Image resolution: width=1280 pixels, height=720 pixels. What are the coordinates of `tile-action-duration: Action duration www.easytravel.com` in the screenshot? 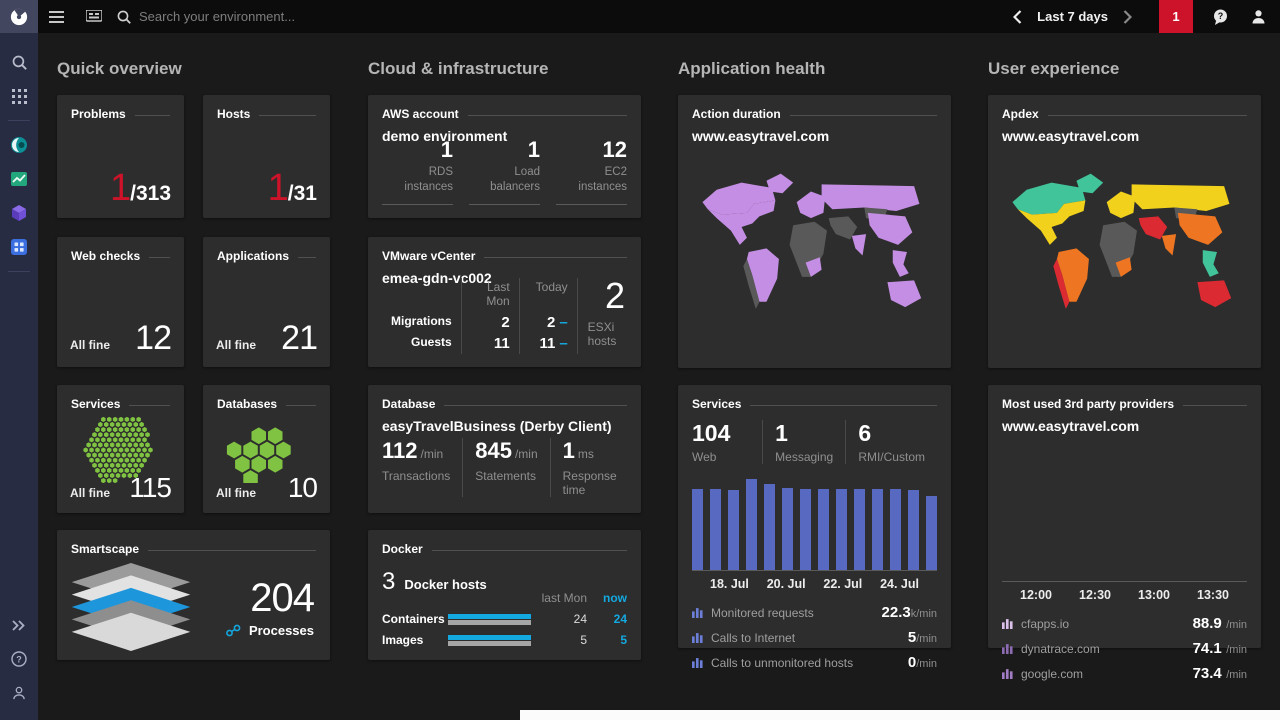 It's located at (814, 231).